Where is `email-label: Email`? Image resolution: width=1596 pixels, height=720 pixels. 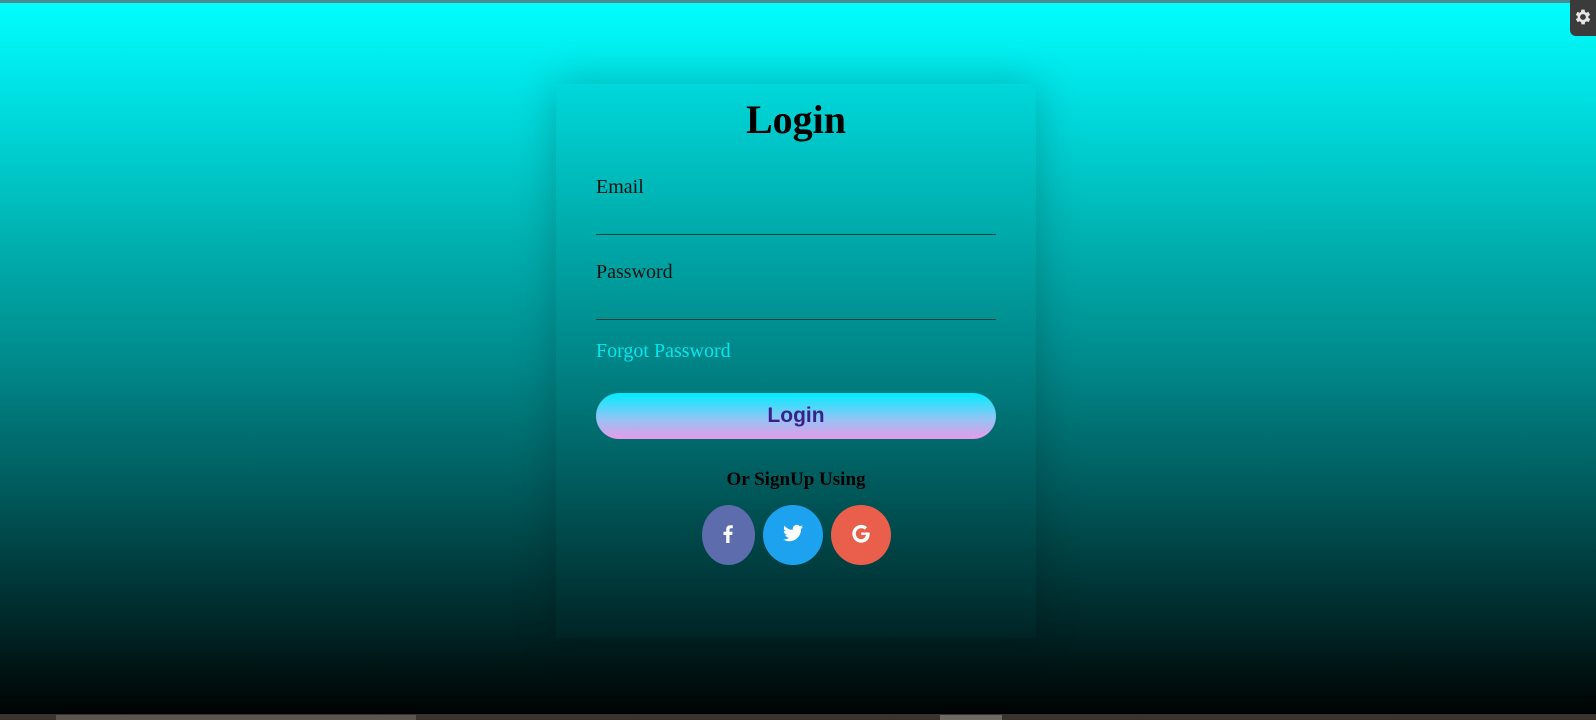 email-label: Email is located at coordinates (620, 187).